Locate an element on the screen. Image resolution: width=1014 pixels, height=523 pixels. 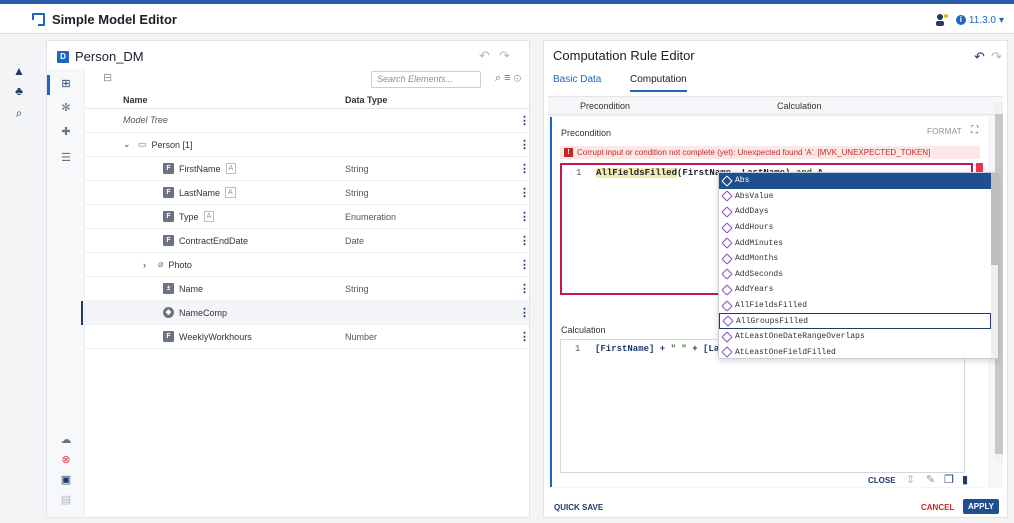
sub-head-calculation: Calculation is located at coordinates (799, 106).